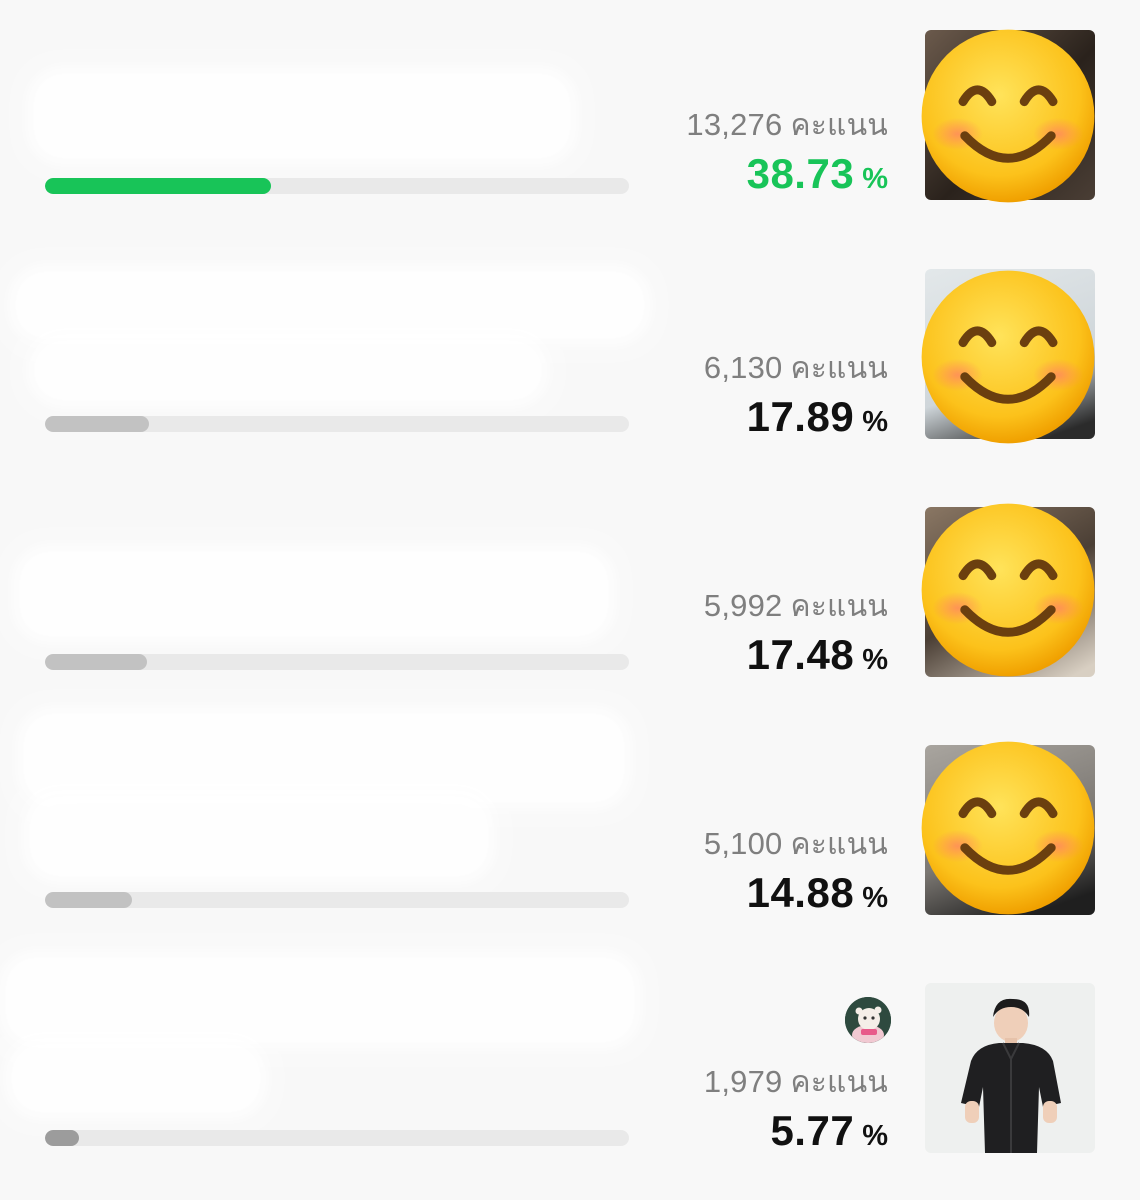  Describe the element at coordinates (800, 416) in the screenshot. I see `percentage-value: 17.89` at that location.